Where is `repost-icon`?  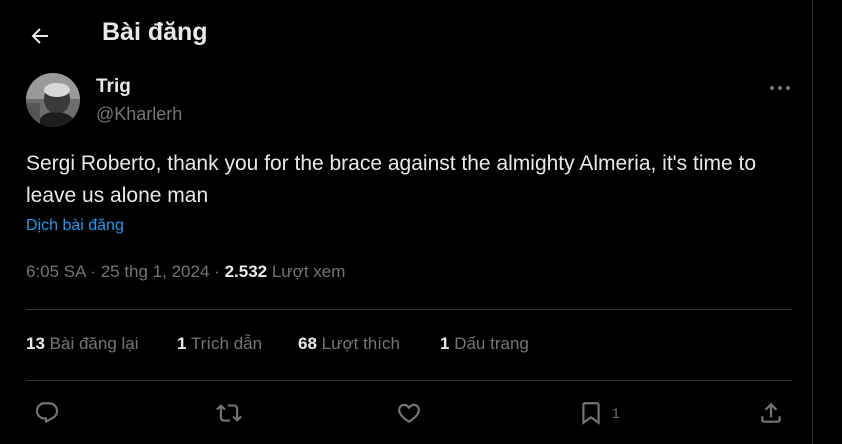
repost-icon is located at coordinates (229, 413).